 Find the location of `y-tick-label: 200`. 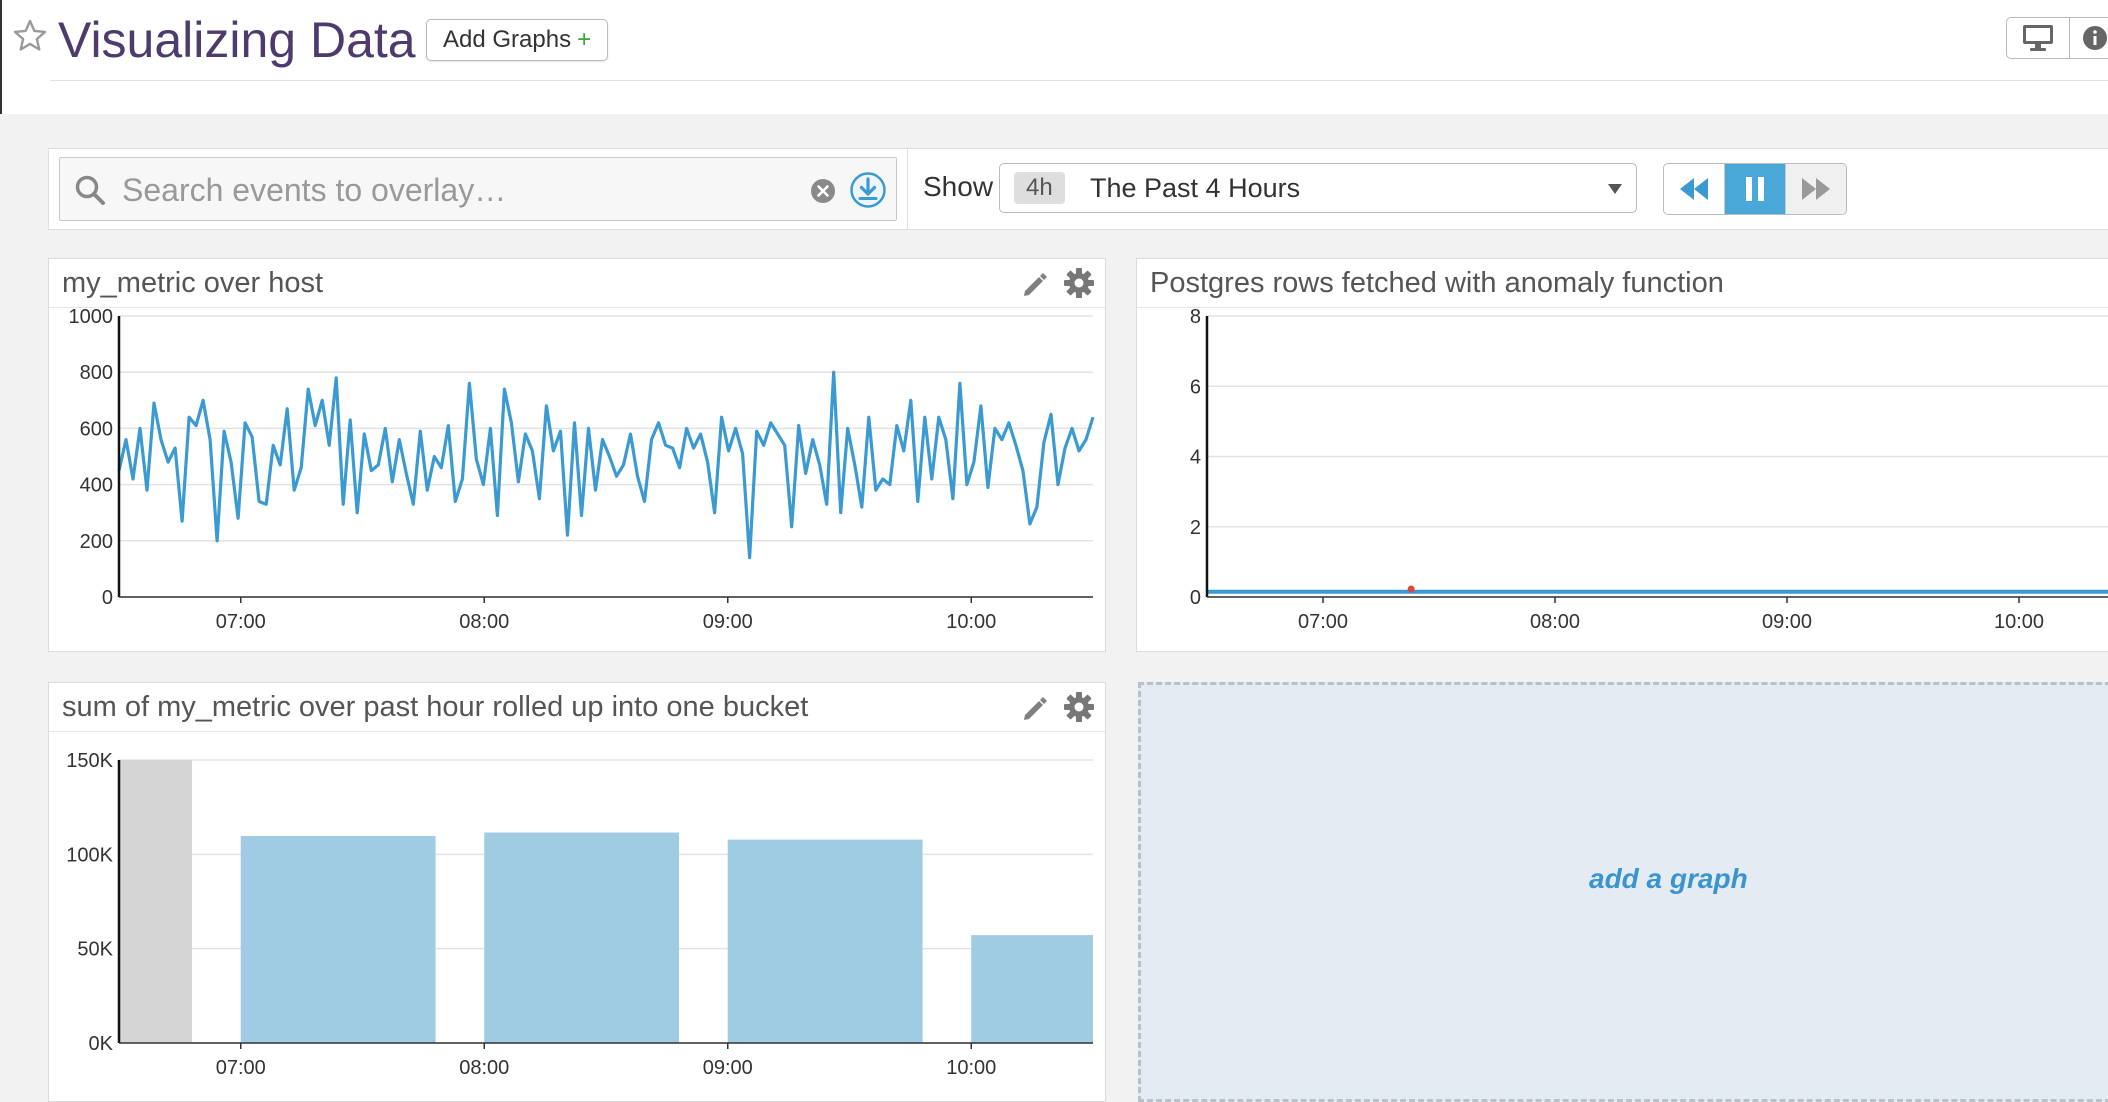

y-tick-label: 200 is located at coordinates (96, 542).